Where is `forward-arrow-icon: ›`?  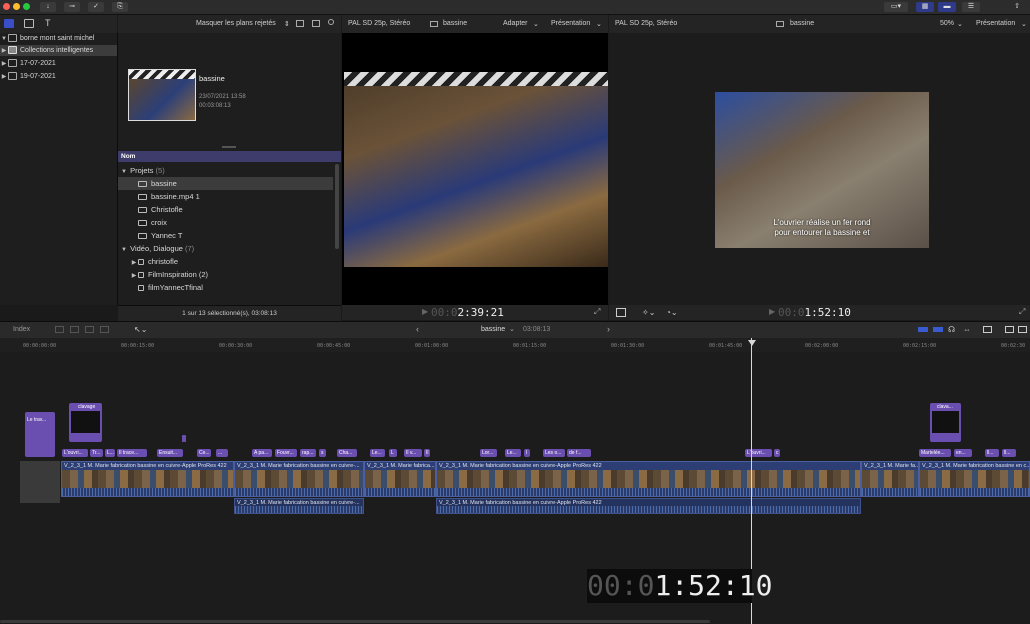 forward-arrow-icon: › is located at coordinates (608, 329).